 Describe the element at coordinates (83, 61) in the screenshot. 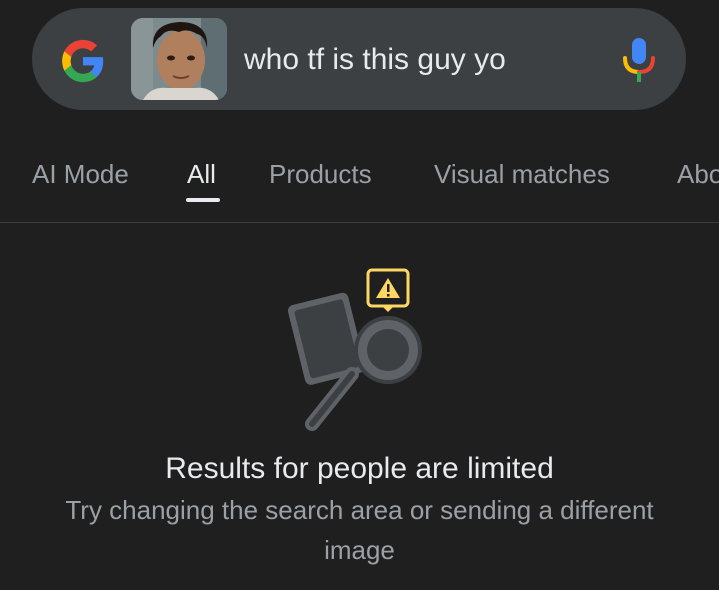

I see `google-g-icon` at that location.